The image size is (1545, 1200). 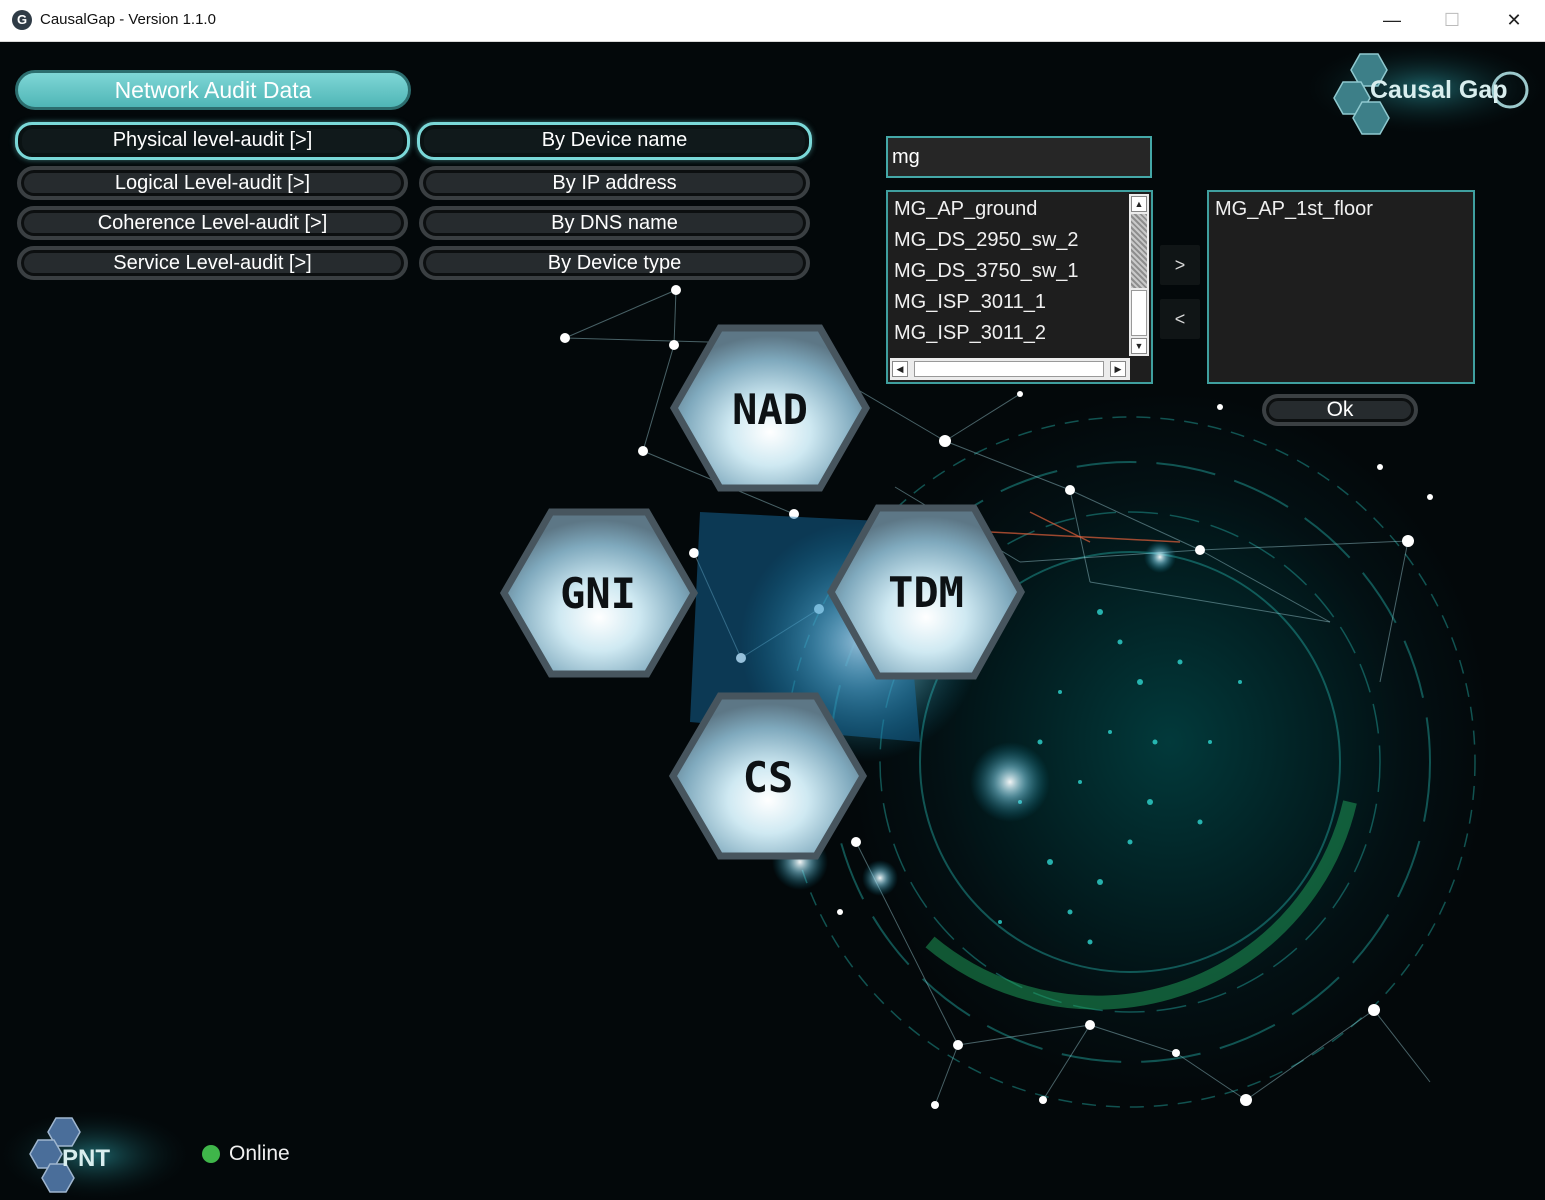 I want to click on pnt-logo: PNT, so click(x=95, y=1155).